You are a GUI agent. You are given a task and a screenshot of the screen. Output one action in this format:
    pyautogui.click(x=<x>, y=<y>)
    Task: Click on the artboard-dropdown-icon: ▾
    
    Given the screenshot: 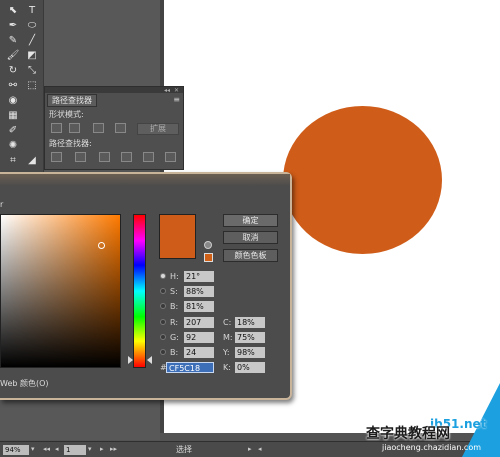 What is the action you would take?
    pyautogui.click(x=90, y=449)
    